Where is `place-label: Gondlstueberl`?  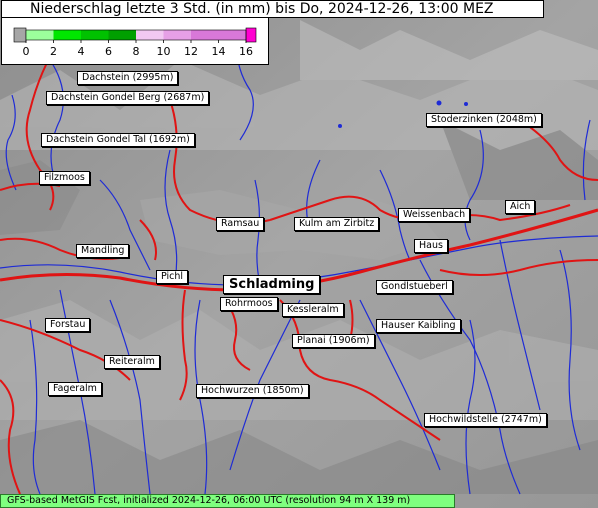 place-label: Gondlstueberl is located at coordinates (414, 287).